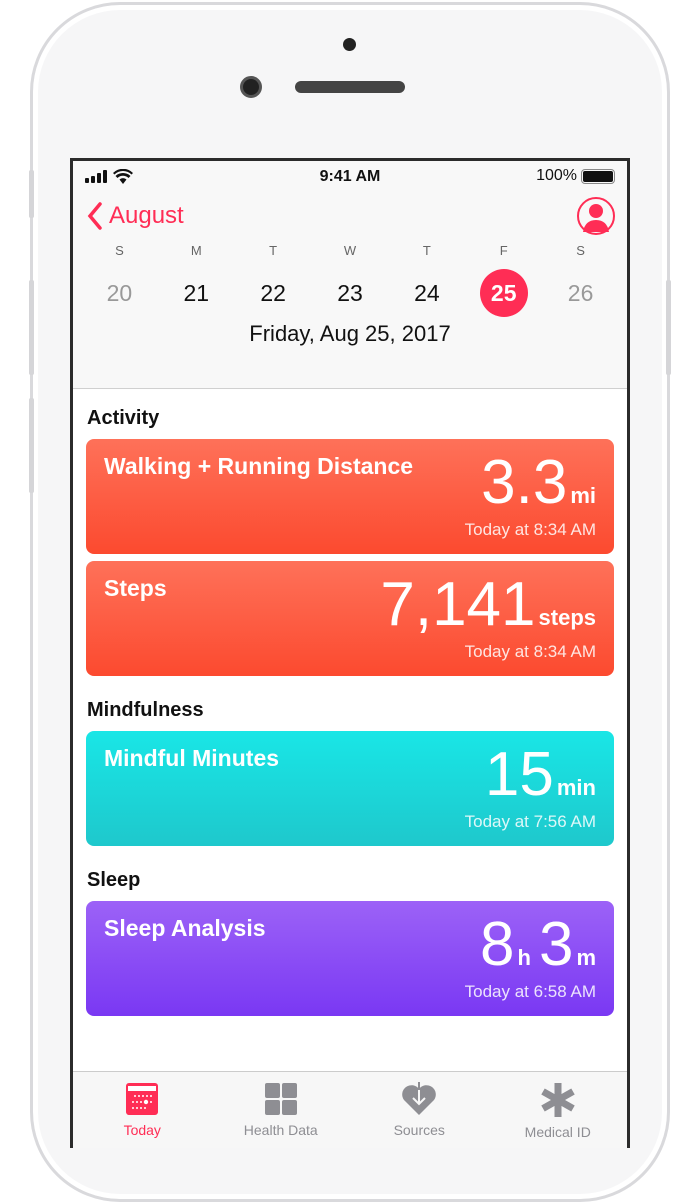 This screenshot has height=1202, width=700. I want to click on tab-bar: Today Health Data Sources Medical ID, so click(350, 1109).